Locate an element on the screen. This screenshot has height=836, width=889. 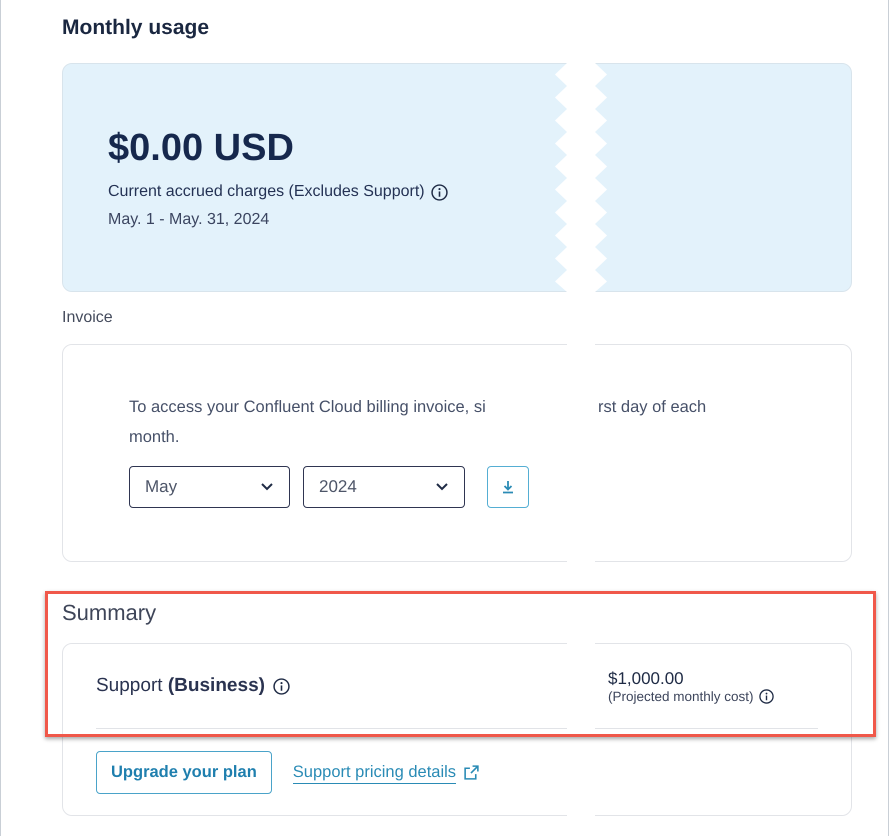
invoice-instructions: month. is located at coordinates (154, 437).